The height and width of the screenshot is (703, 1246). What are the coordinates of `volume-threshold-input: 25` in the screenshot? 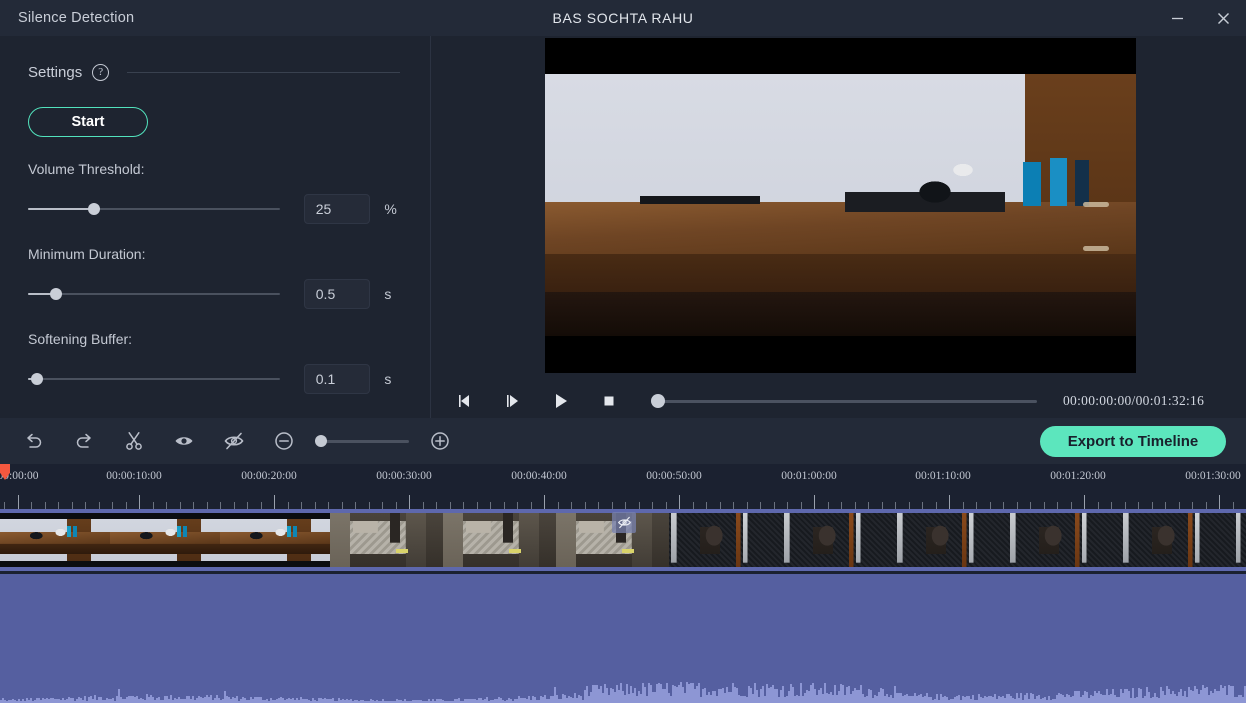 It's located at (337, 209).